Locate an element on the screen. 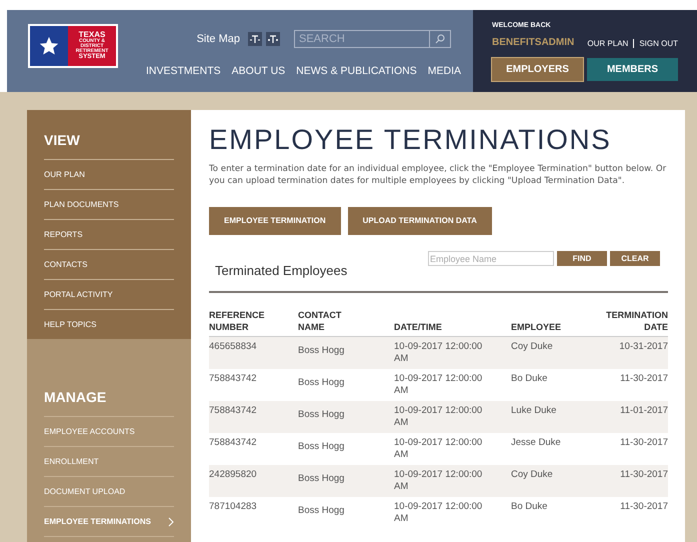  table-cell: Luke Duke is located at coordinates (533, 410).